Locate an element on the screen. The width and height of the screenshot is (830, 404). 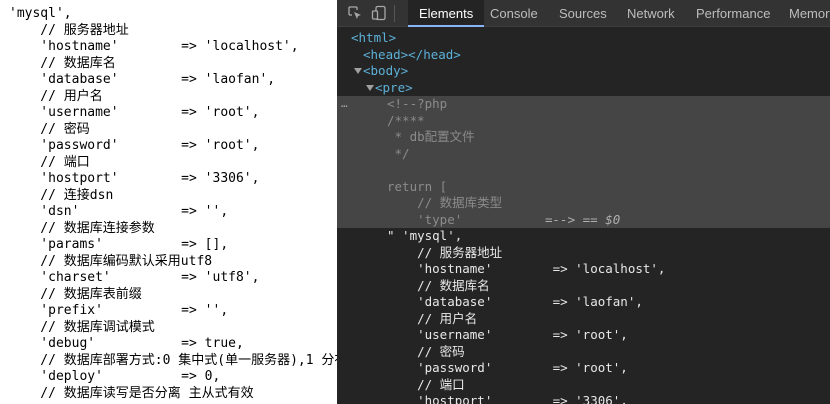
toolbar-separator is located at coordinates (394, 13).